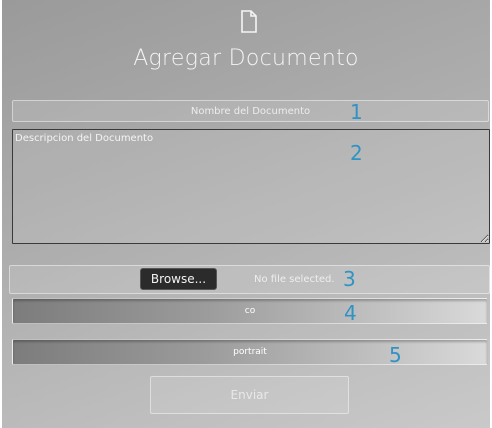 This screenshot has height=428, width=492. I want to click on submit-button: Enviar, so click(249, 395).